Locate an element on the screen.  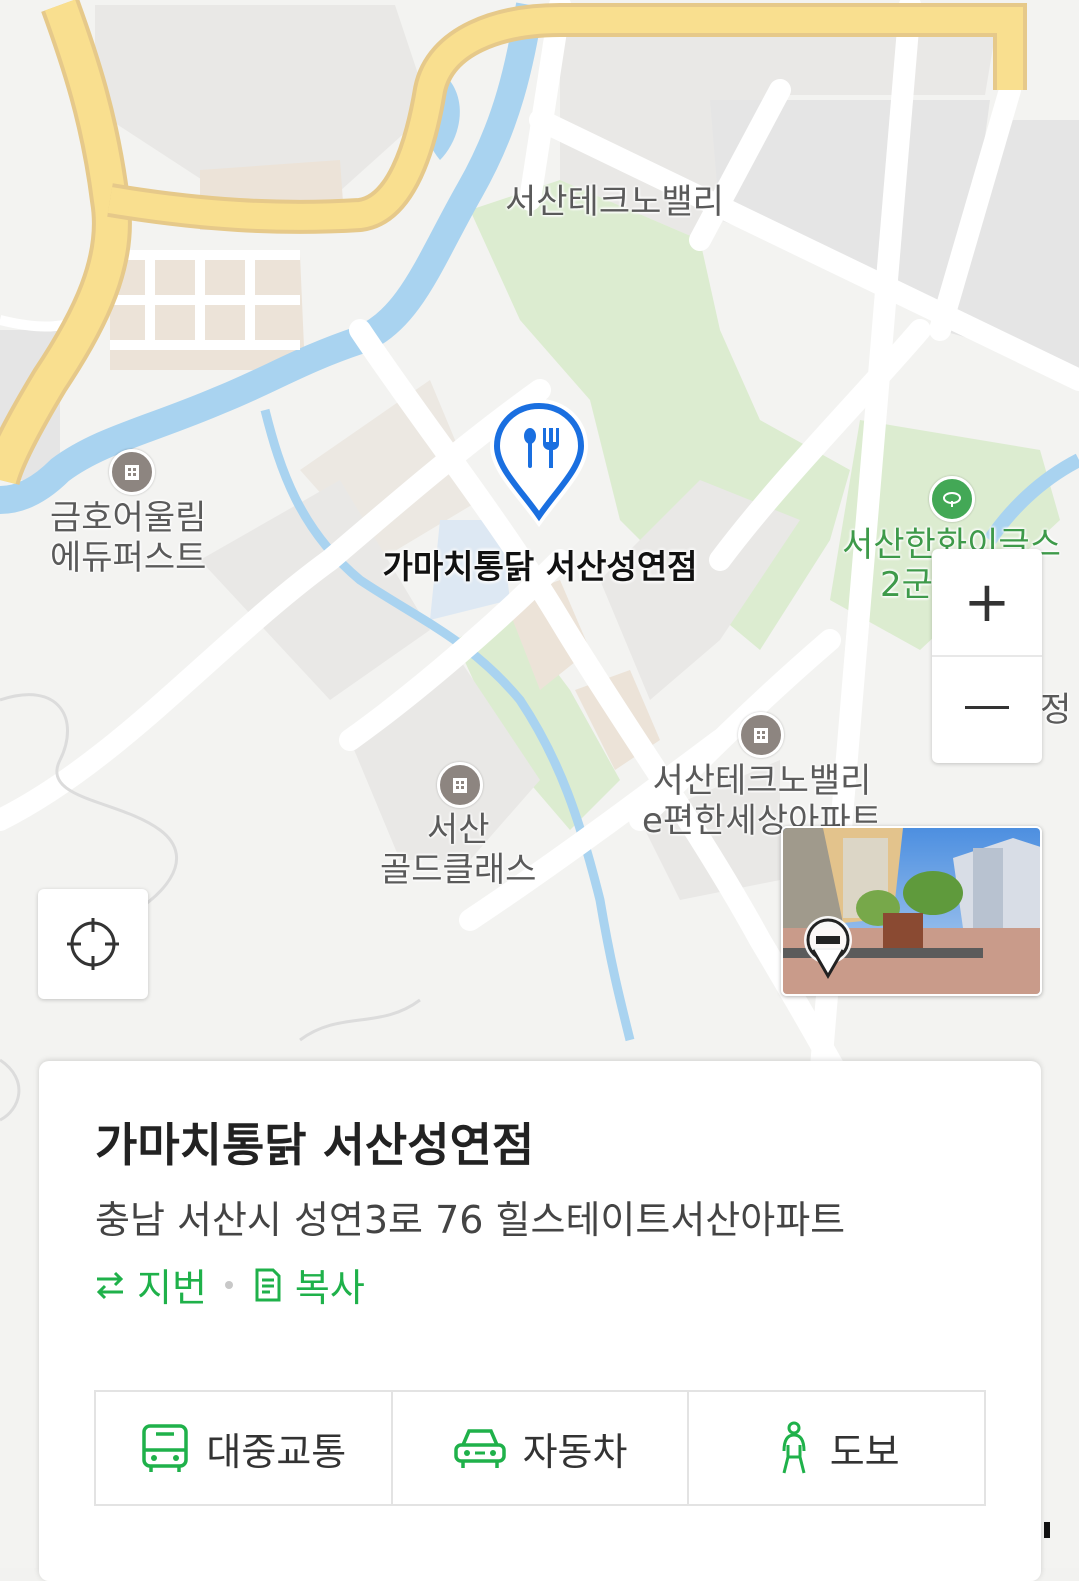
copy-label: 복사 is located at coordinates (329, 1288).